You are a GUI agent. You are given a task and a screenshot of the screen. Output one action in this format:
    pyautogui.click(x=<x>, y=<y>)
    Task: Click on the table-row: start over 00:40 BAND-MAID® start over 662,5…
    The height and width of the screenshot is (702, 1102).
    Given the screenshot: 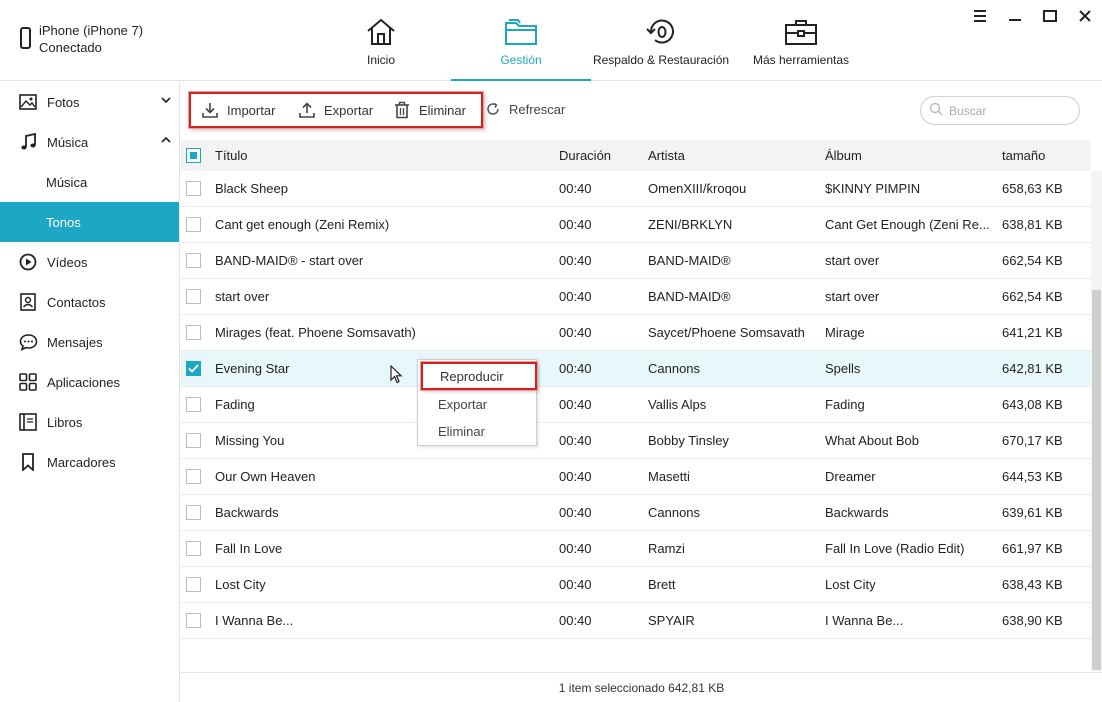 What is the action you would take?
    pyautogui.click(x=636, y=297)
    